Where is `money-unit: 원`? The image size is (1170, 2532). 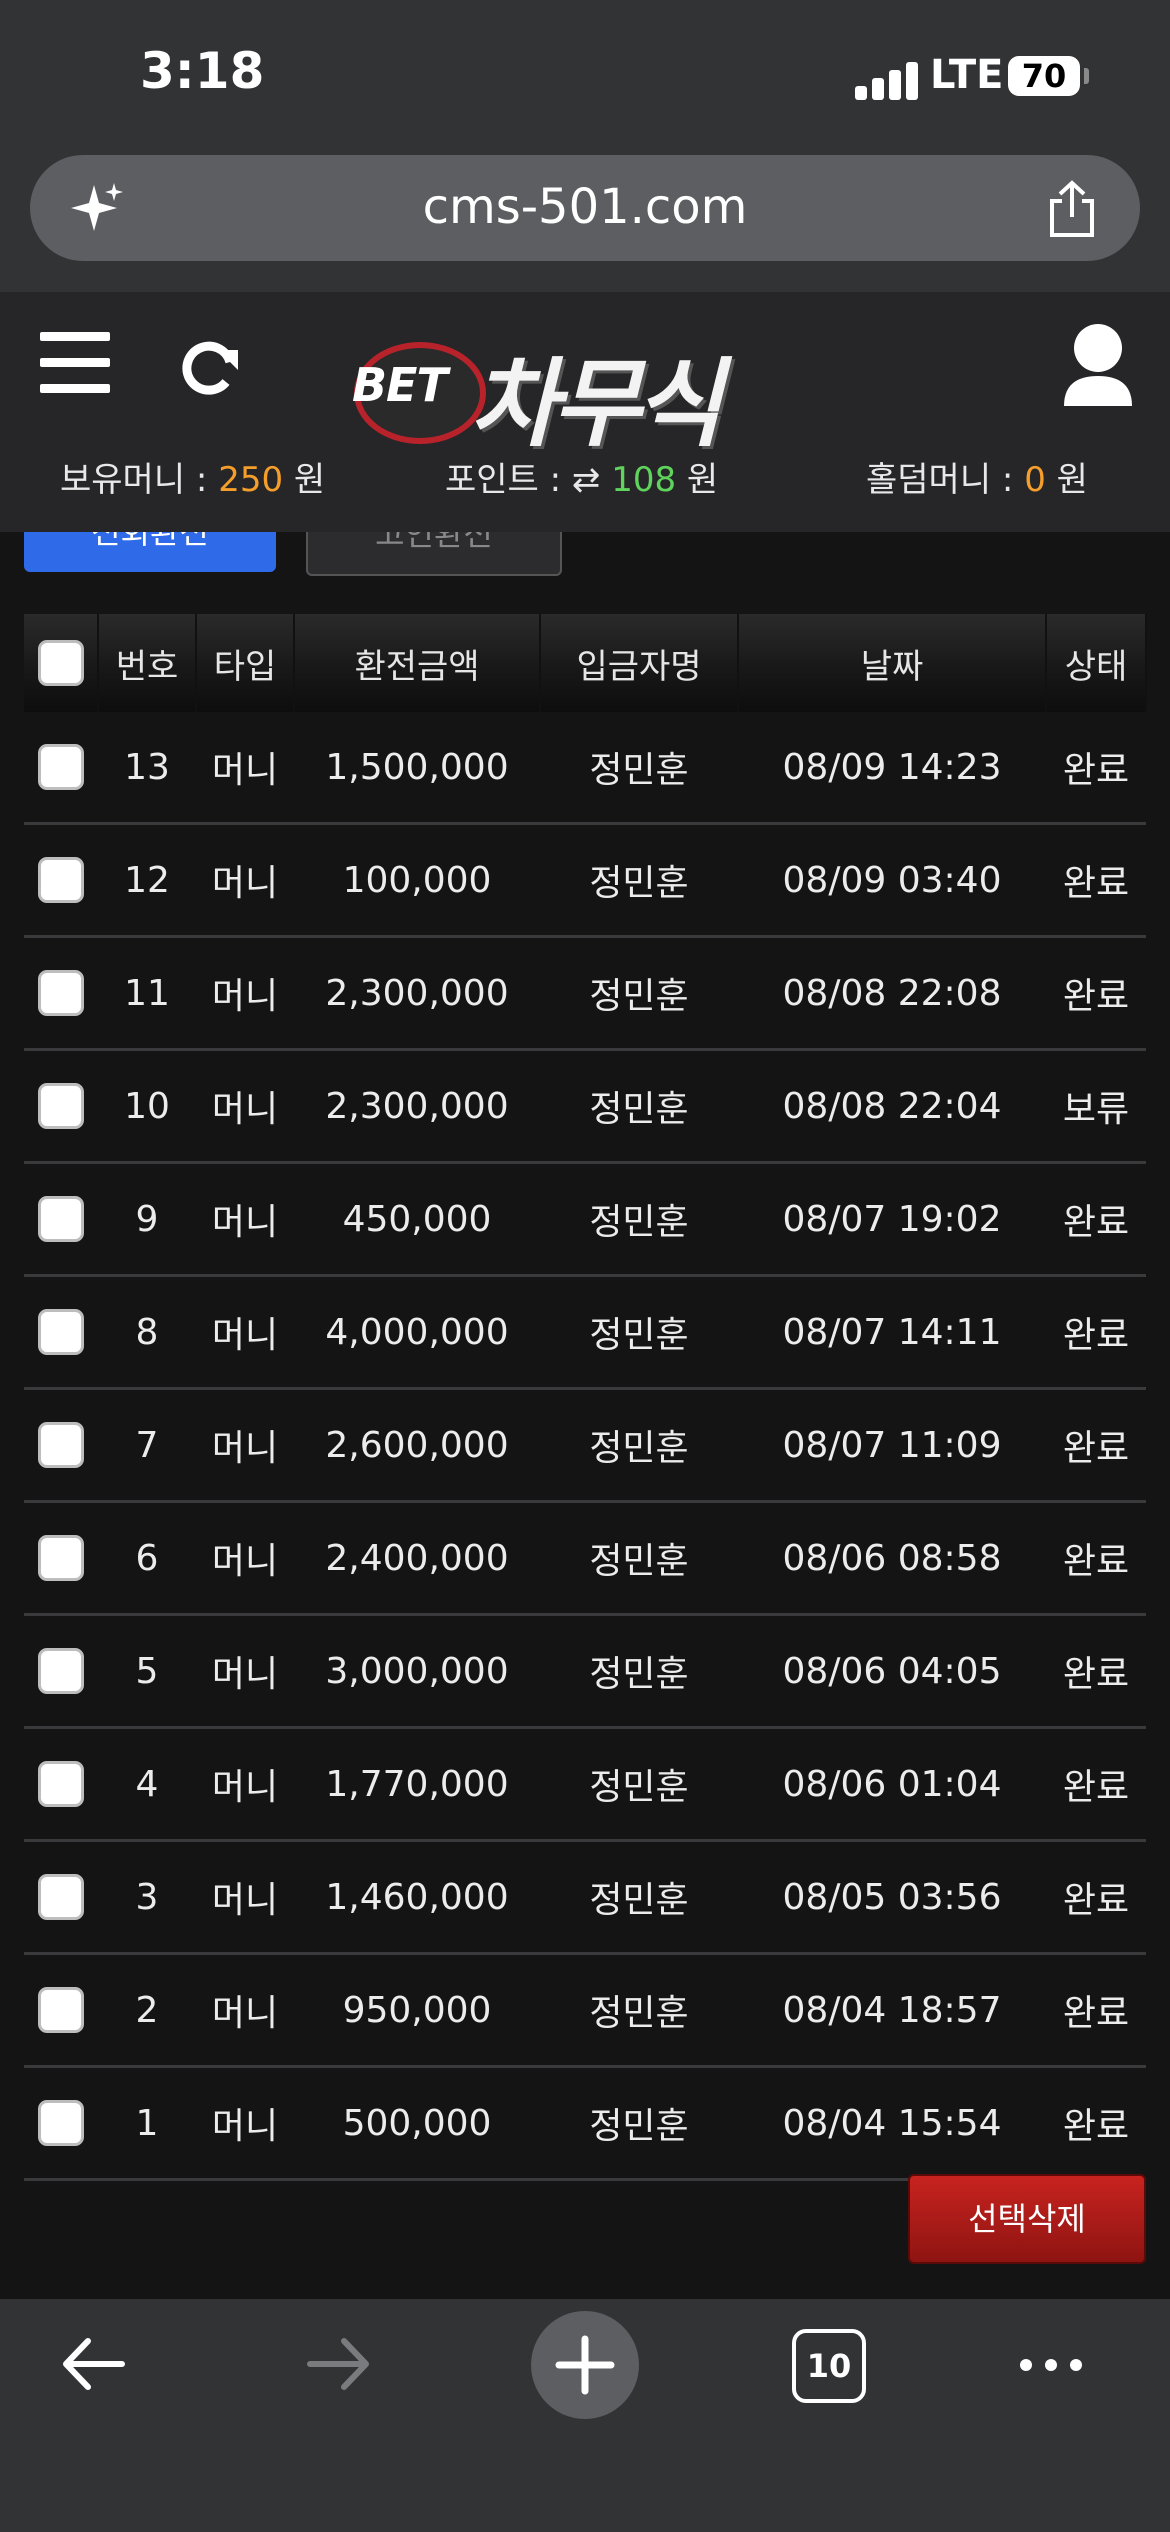 money-unit: 원 is located at coordinates (304, 480).